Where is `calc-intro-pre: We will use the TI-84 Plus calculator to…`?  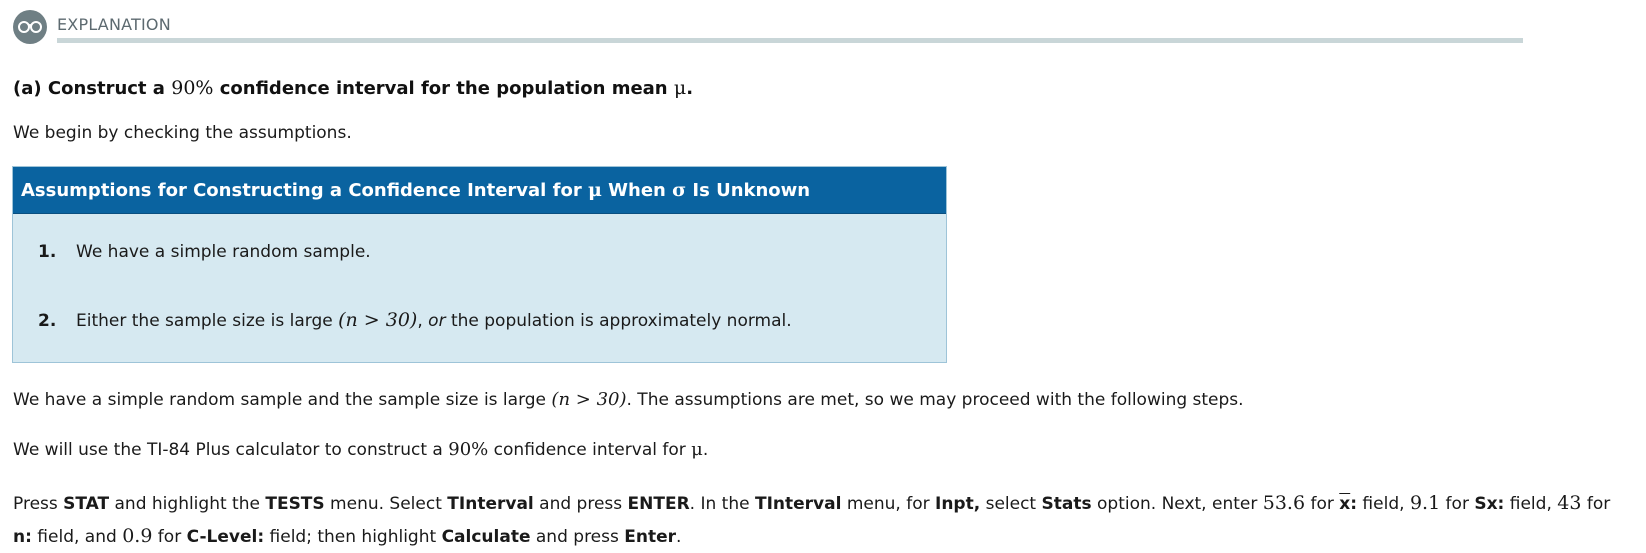 calc-intro-pre: We will use the TI-84 Plus calculator to… is located at coordinates (231, 450).